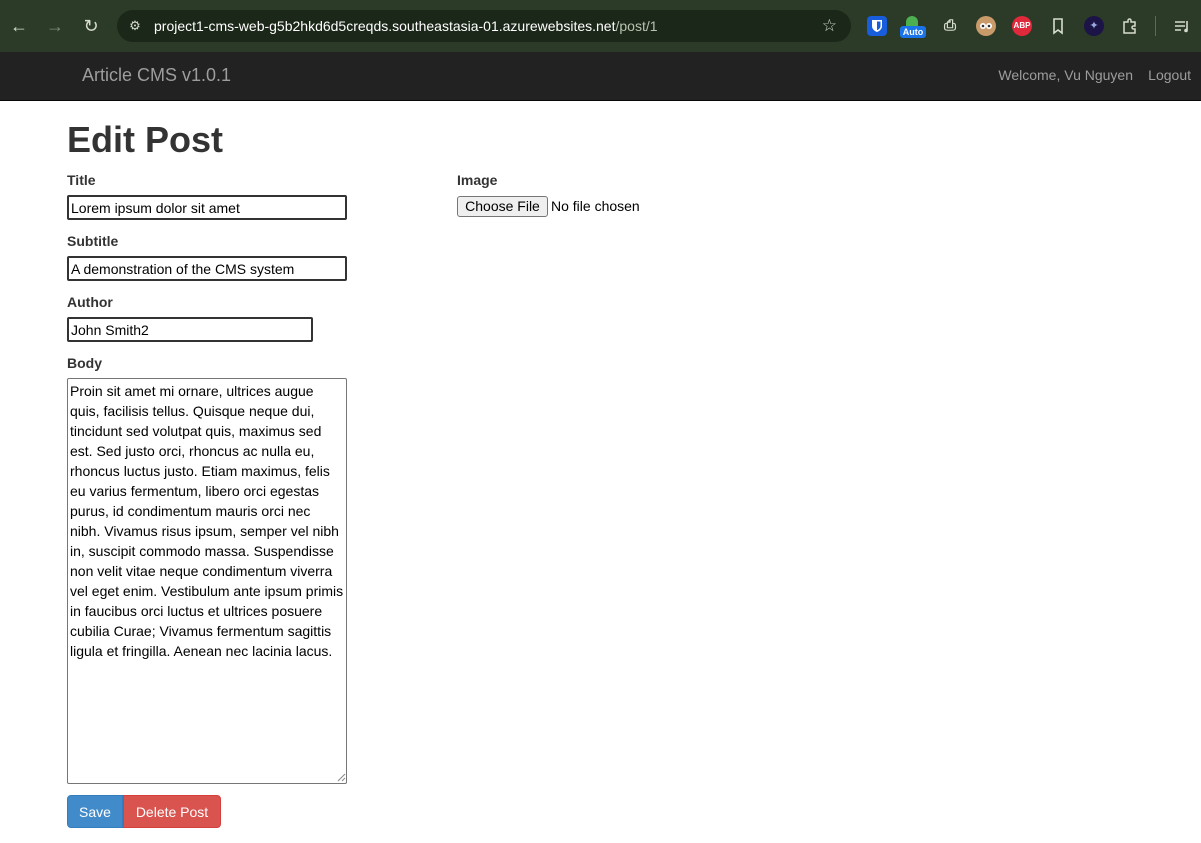  Describe the element at coordinates (19, 26) in the screenshot. I see `back-icon: ←` at that location.